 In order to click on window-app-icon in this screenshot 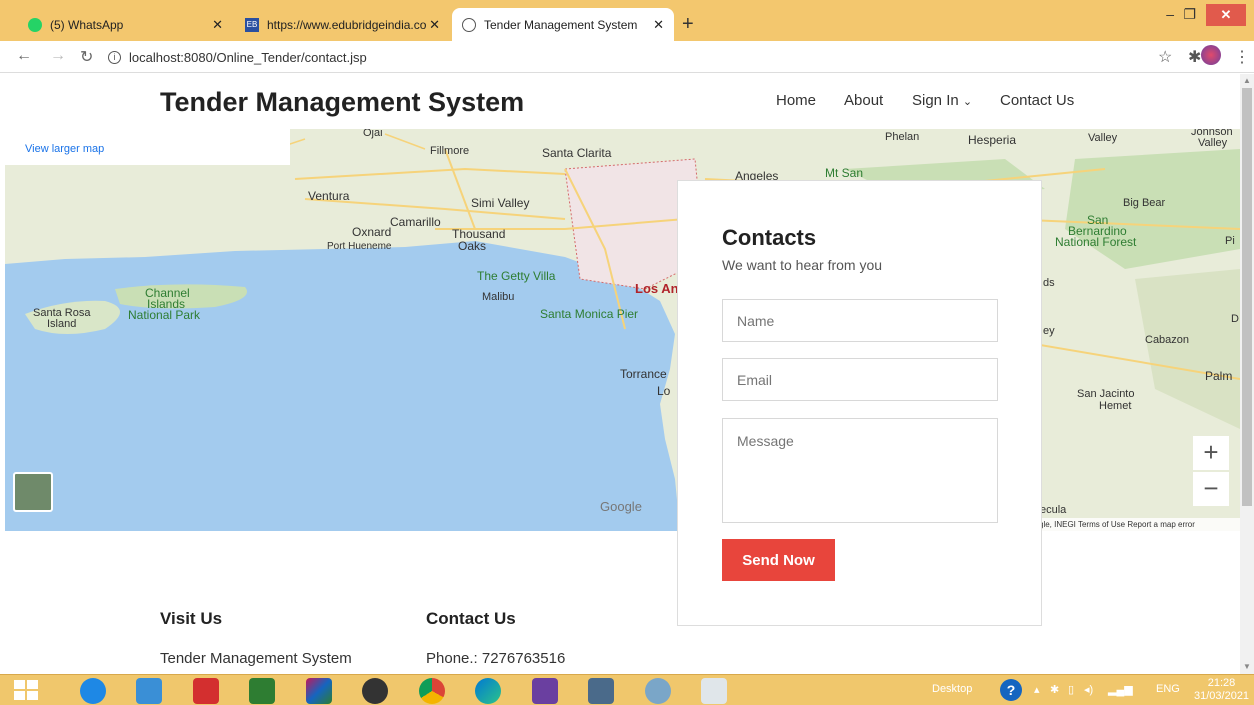, I will do `click(714, 691)`.